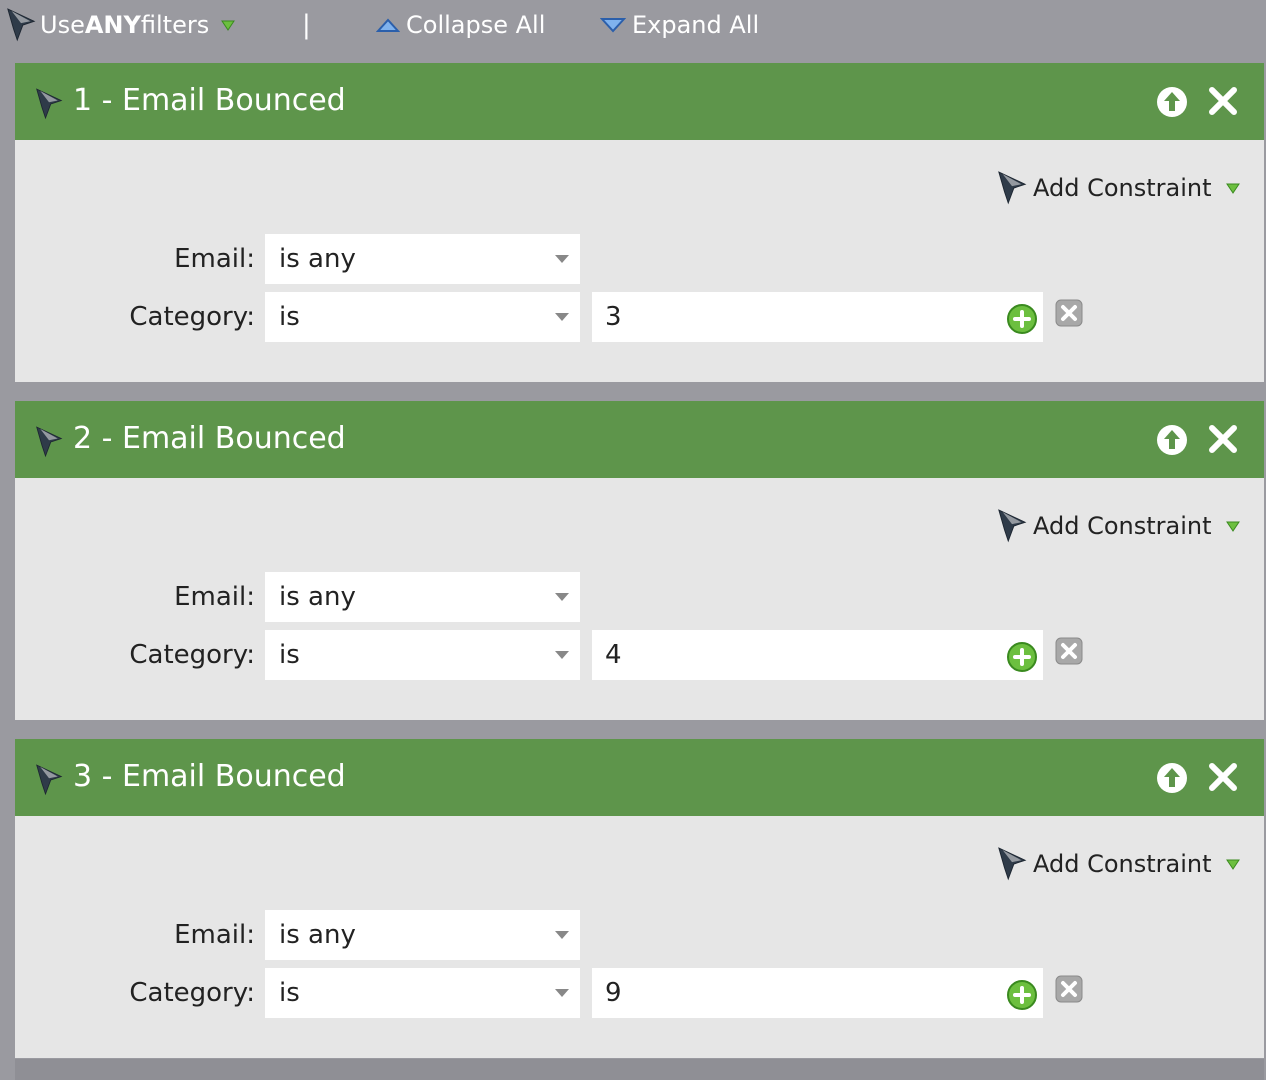 The width and height of the screenshot is (1266, 1080). Describe the element at coordinates (175, 25) in the screenshot. I see `filter-logic-suffix: filters` at that location.